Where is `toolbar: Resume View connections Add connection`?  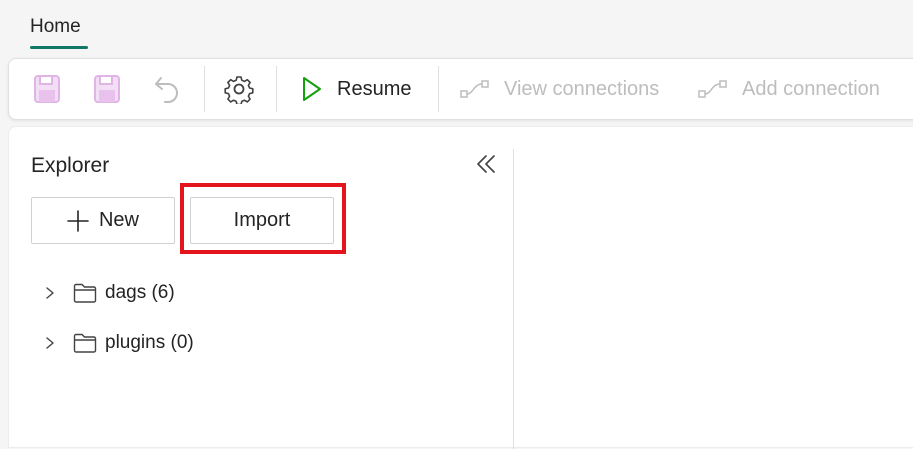
toolbar: Resume View connections Add connection is located at coordinates (460, 89).